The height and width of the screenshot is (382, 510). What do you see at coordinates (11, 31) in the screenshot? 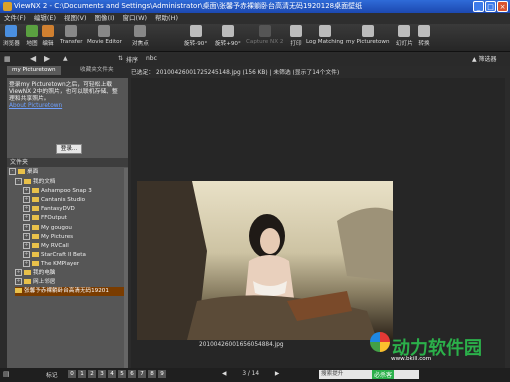
I see `browser-icon` at bounding box center [11, 31].